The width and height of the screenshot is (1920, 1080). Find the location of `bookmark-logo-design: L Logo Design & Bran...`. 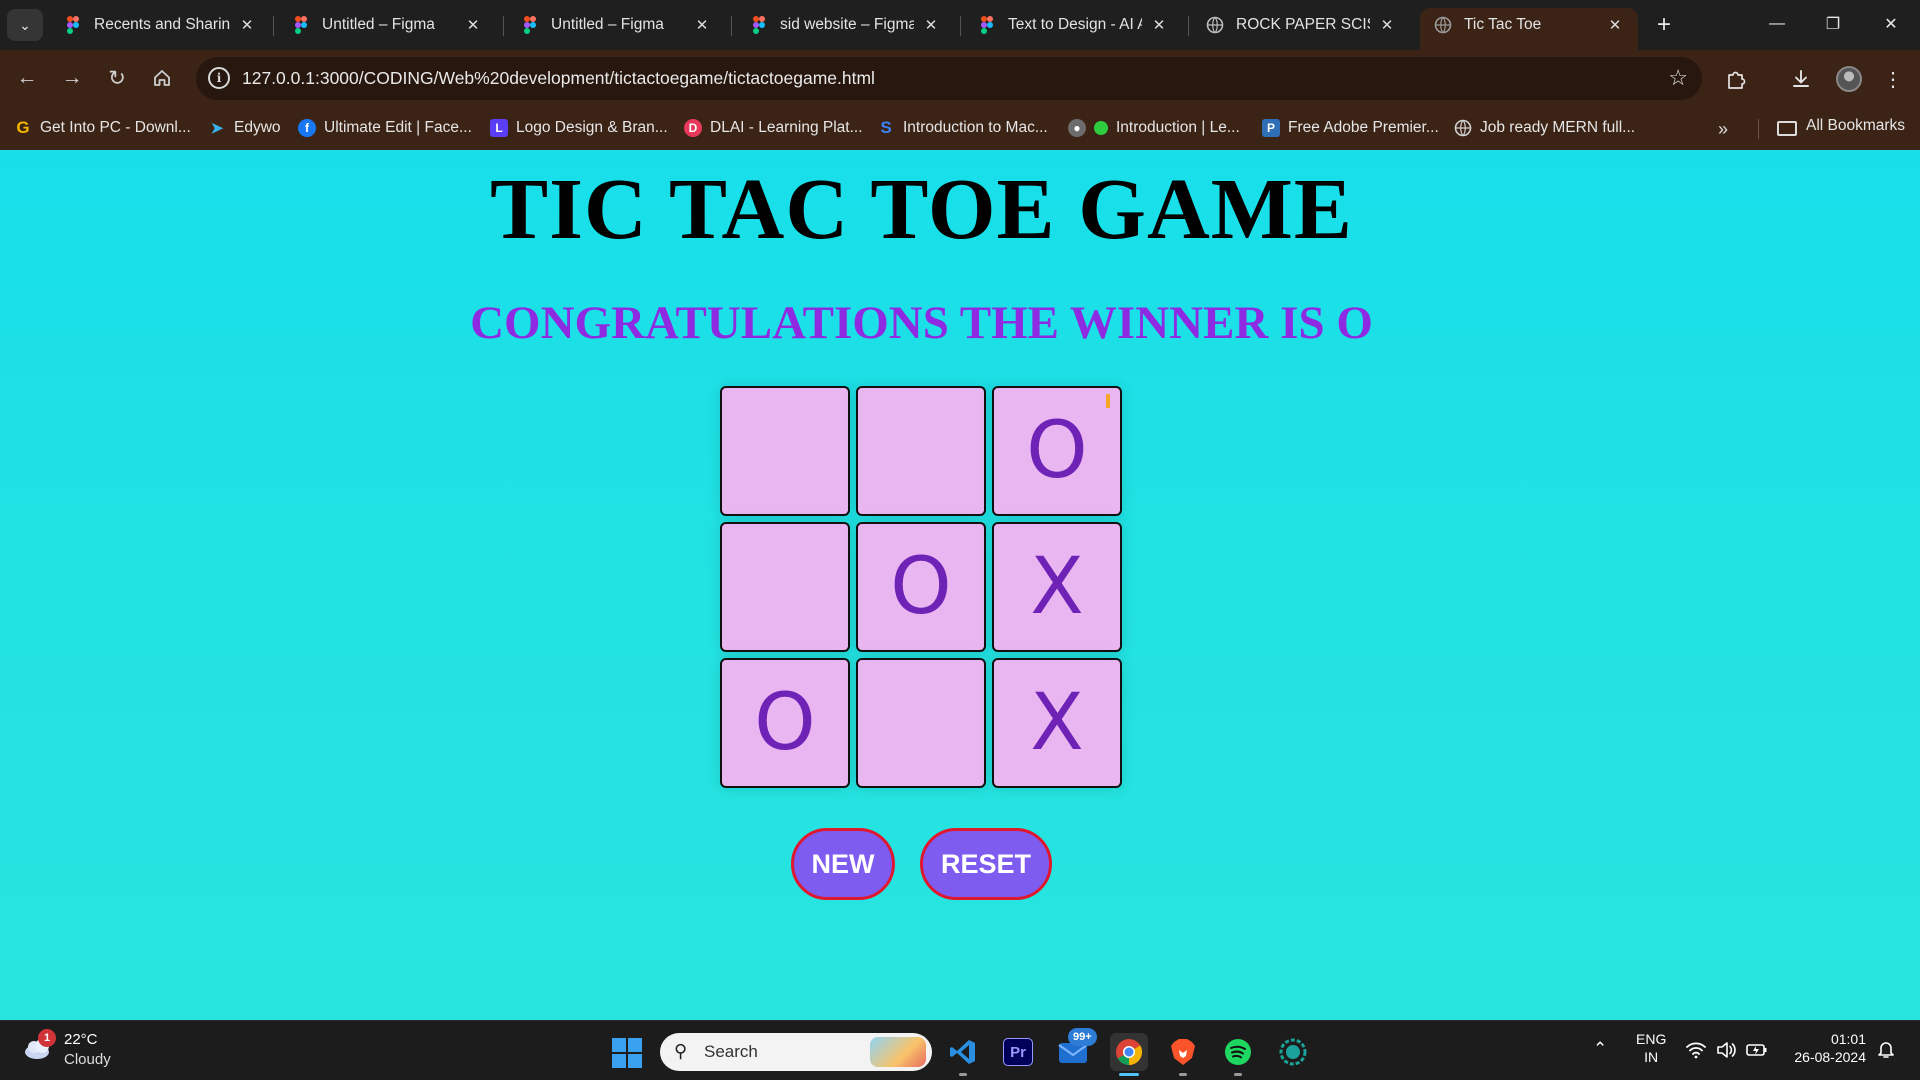

bookmark-logo-design: L Logo Design & Bran... is located at coordinates (579, 128).